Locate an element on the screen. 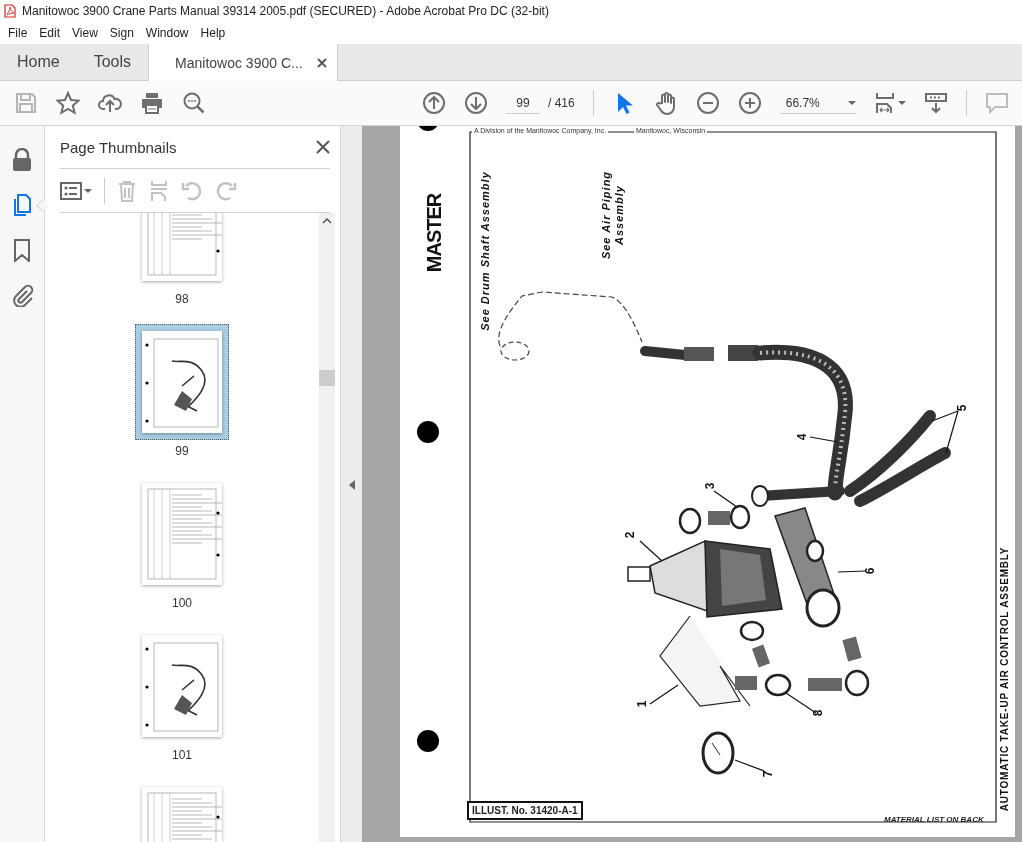 The width and height of the screenshot is (1022, 842). page-number-label: 101 is located at coordinates (182, 756).